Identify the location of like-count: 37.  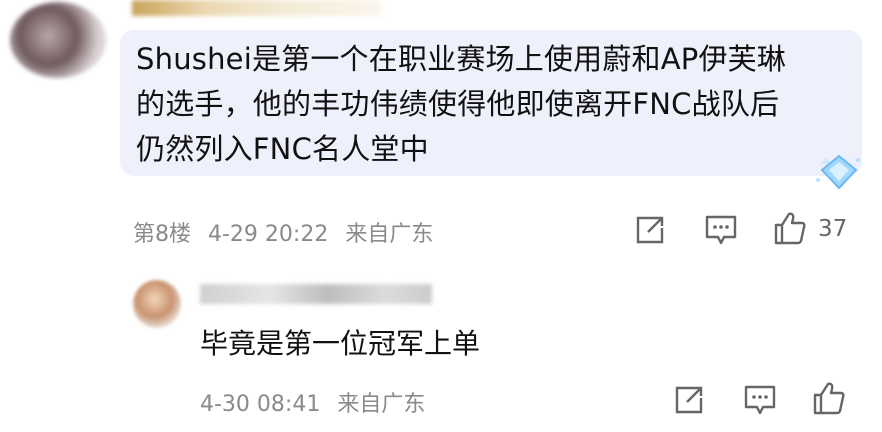
(833, 229).